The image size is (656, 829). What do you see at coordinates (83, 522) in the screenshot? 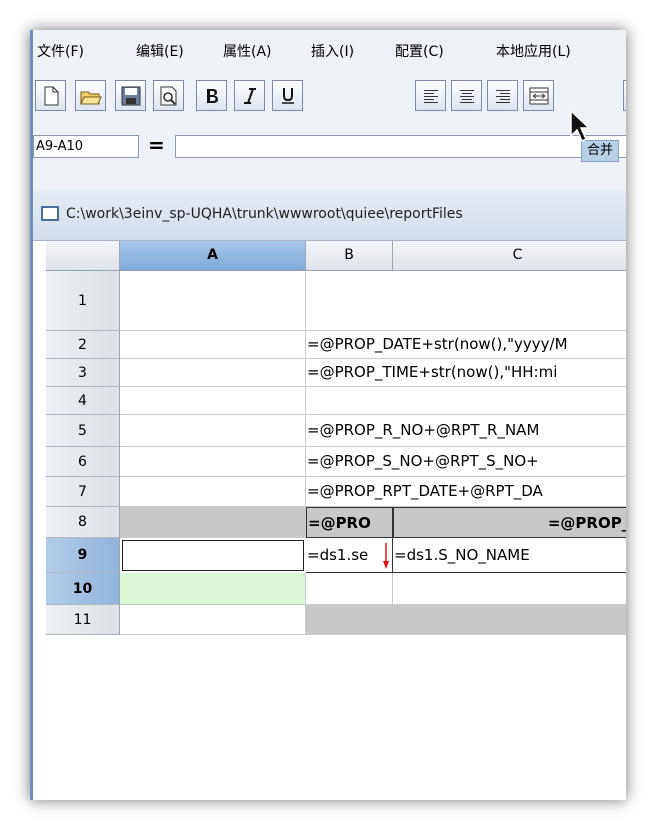
I see `row-header-8: 8` at bounding box center [83, 522].